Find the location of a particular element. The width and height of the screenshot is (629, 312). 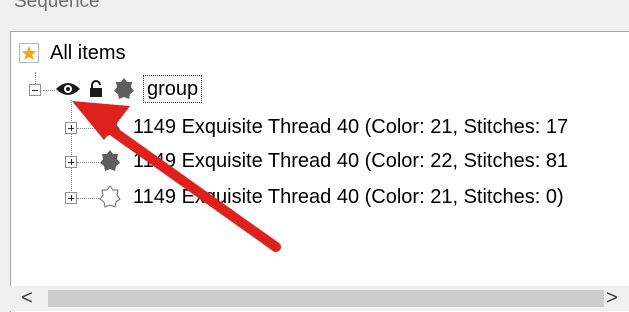

scroll-right-button: > is located at coordinates (612, 298).